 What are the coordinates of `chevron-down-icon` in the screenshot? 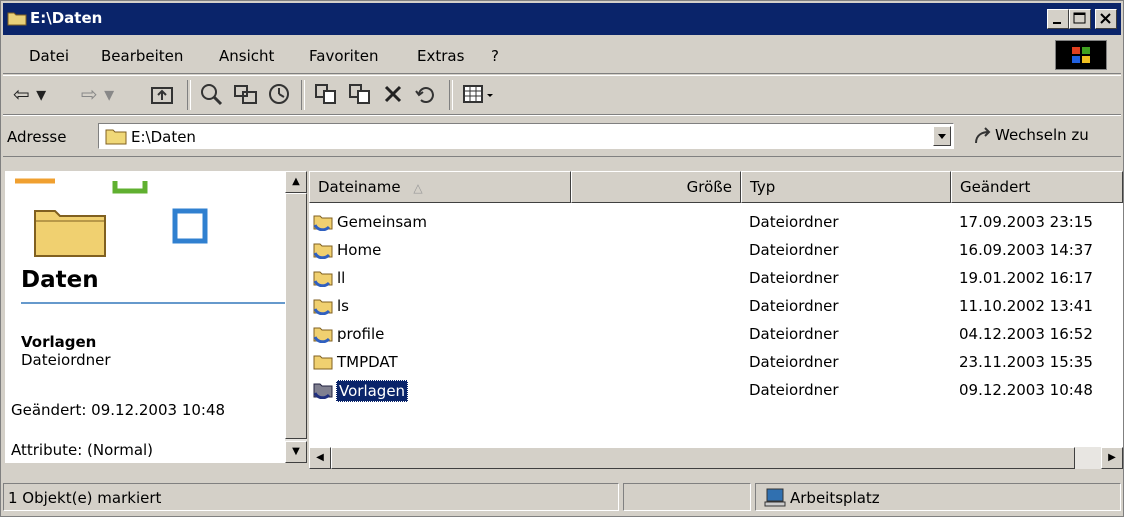 It's located at (942, 136).